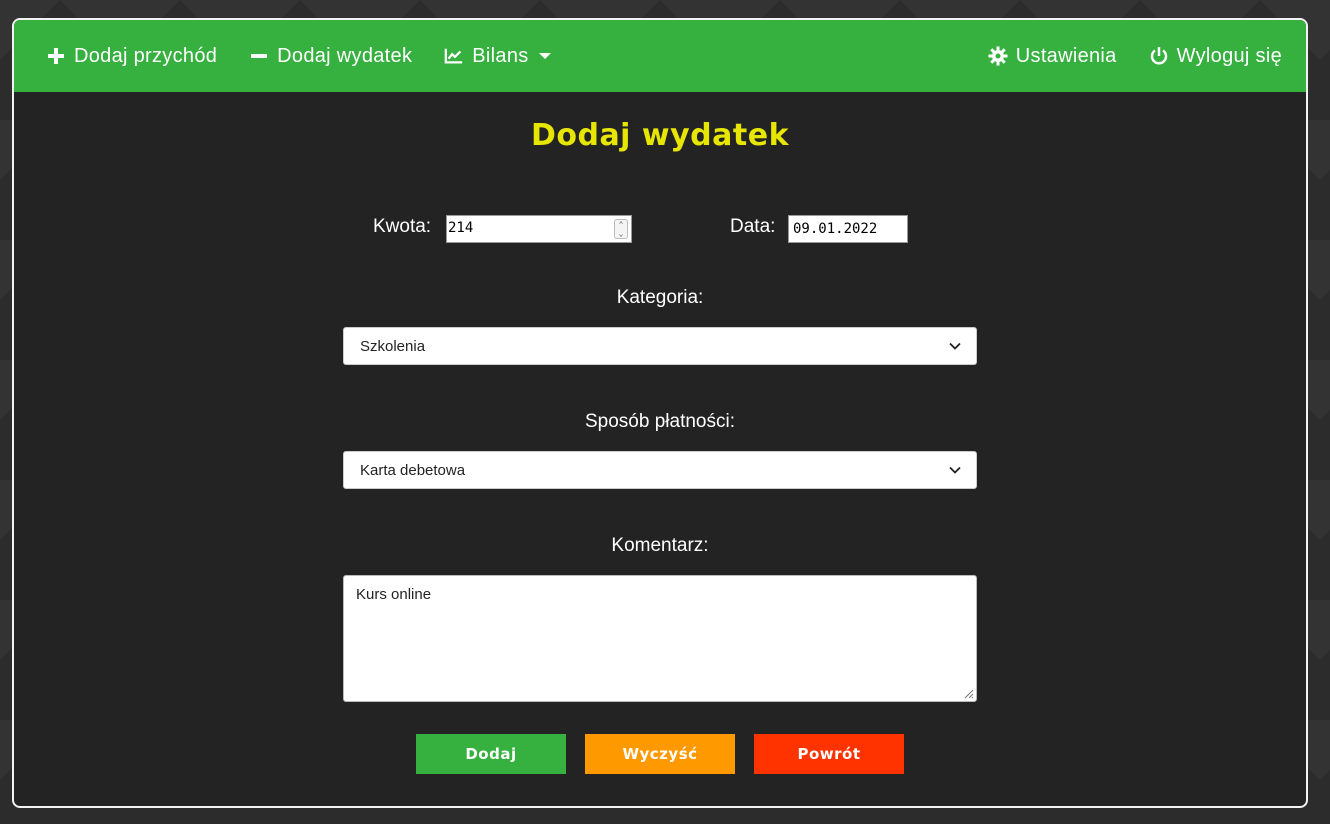 The width and height of the screenshot is (1330, 824). Describe the element at coordinates (1066, 55) in the screenshot. I see `nav-settings-label: Ustawienia` at that location.